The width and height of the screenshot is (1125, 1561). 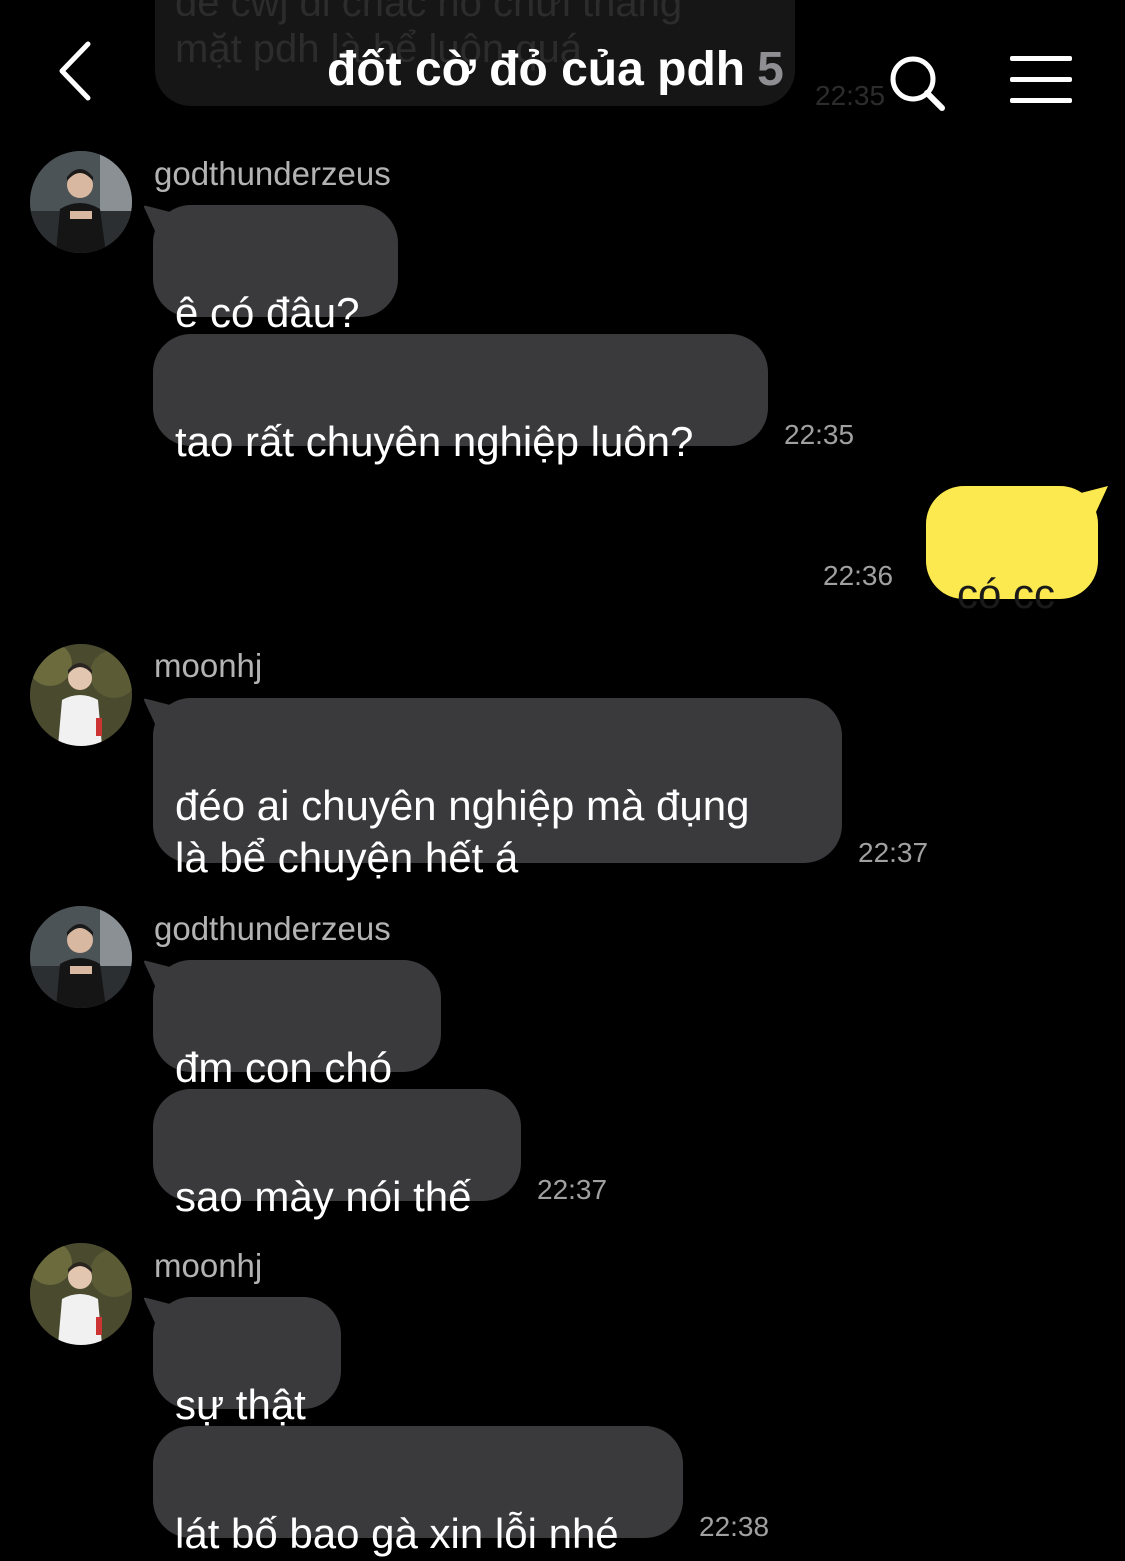 What do you see at coordinates (275, 270) in the screenshot?
I see `message-bubble: ê có đâu?` at bounding box center [275, 270].